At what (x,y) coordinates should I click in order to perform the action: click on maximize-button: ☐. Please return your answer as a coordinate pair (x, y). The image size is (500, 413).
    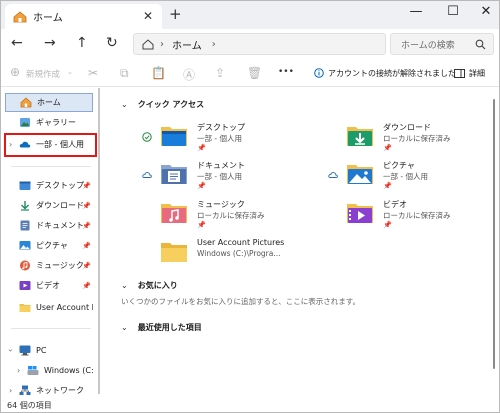
    Looking at the image, I should click on (453, 11).